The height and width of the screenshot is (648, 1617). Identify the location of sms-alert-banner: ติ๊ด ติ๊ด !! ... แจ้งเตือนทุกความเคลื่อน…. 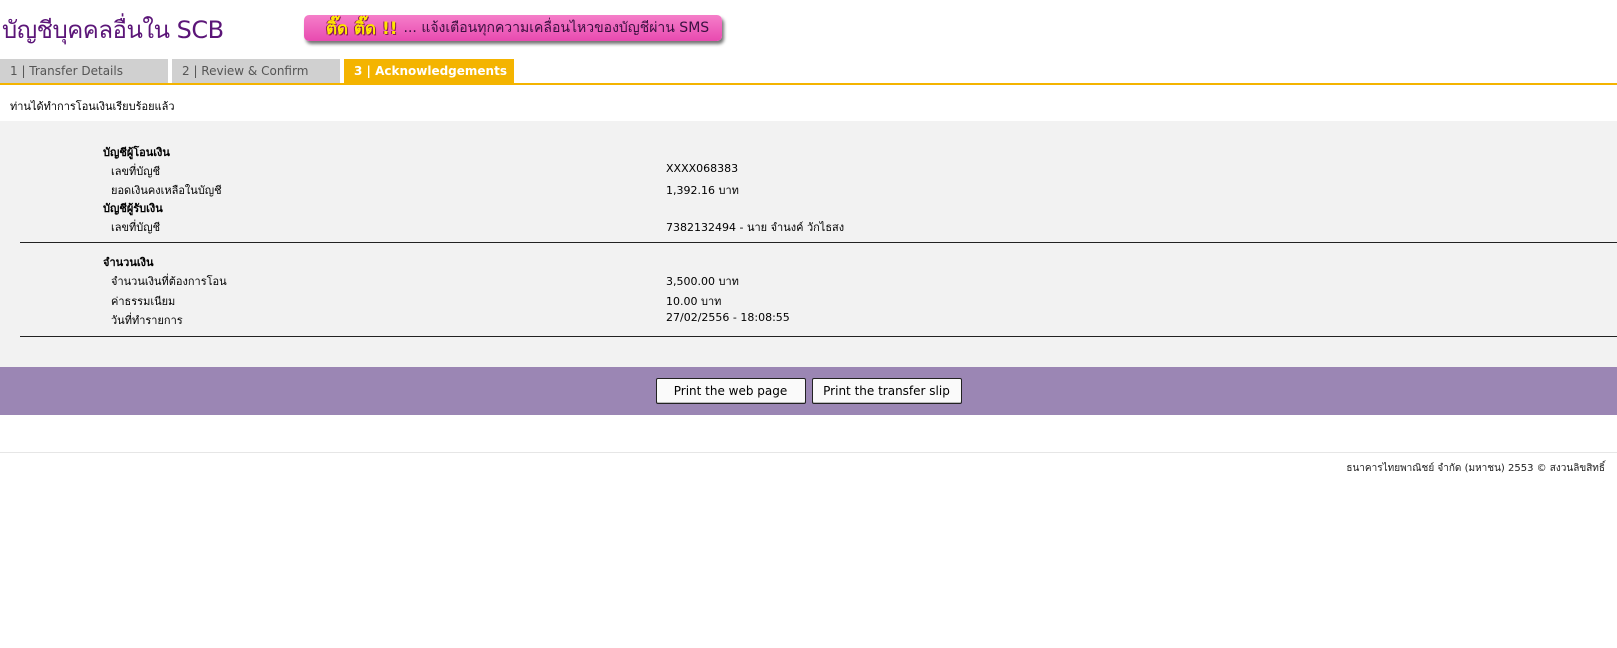
(513, 28).